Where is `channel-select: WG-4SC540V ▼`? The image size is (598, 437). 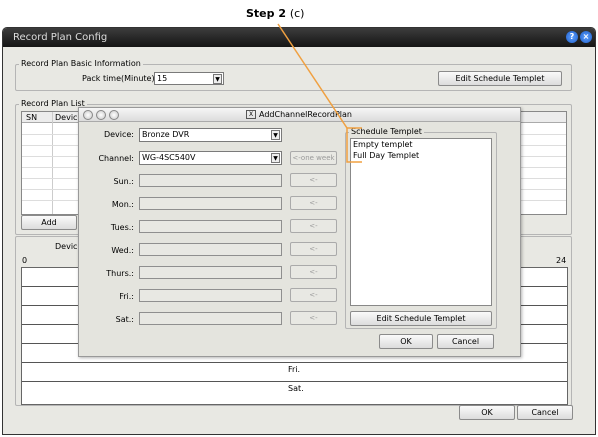 channel-select: WG-4SC540V ▼ is located at coordinates (210, 158).